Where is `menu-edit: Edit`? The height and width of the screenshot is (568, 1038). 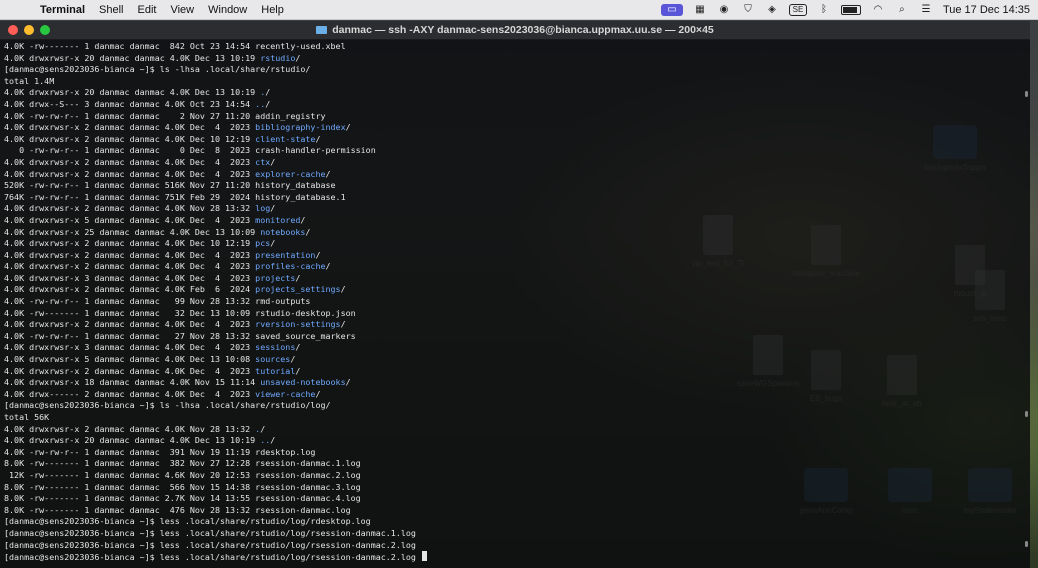 menu-edit: Edit is located at coordinates (147, 10).